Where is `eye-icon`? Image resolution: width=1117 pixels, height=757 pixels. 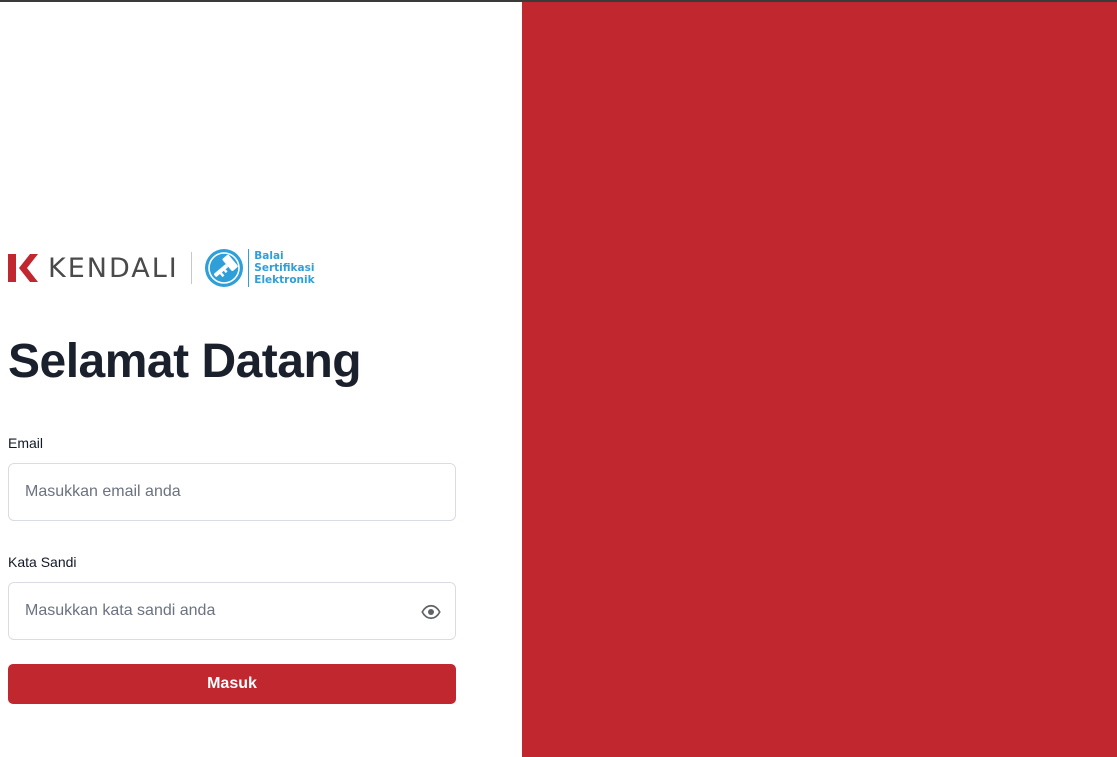
eye-icon is located at coordinates (431, 612).